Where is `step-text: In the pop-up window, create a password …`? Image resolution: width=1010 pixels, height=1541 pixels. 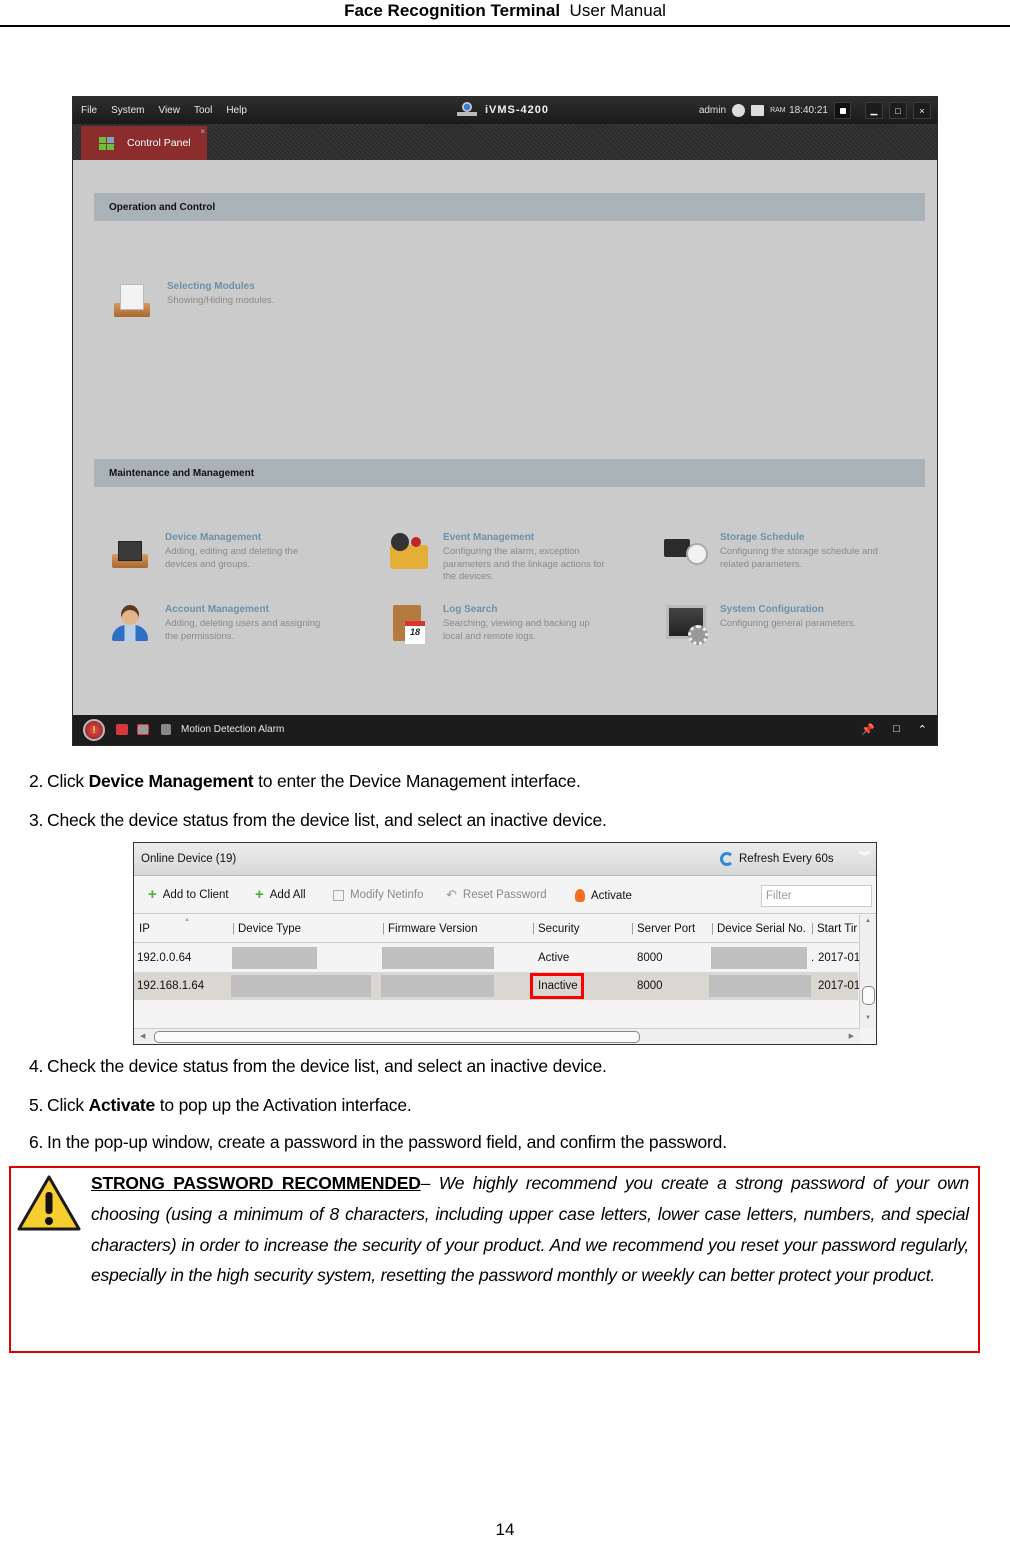
step-text: In the pop-up window, create a password … is located at coordinates (387, 1142).